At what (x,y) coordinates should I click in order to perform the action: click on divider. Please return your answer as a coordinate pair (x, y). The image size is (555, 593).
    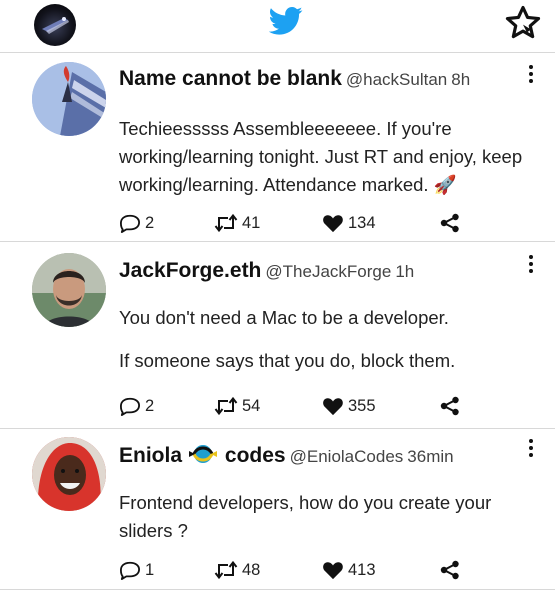
    Looking at the image, I should click on (277, 589).